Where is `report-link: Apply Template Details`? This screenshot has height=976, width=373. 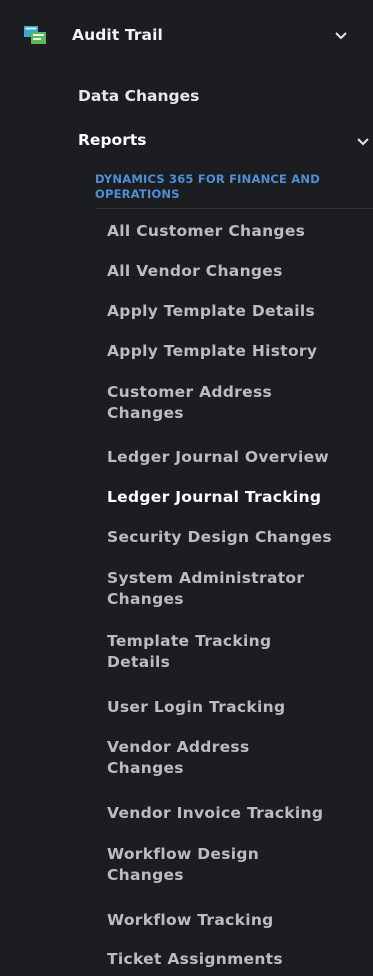 report-link: Apply Template Details is located at coordinates (211, 311).